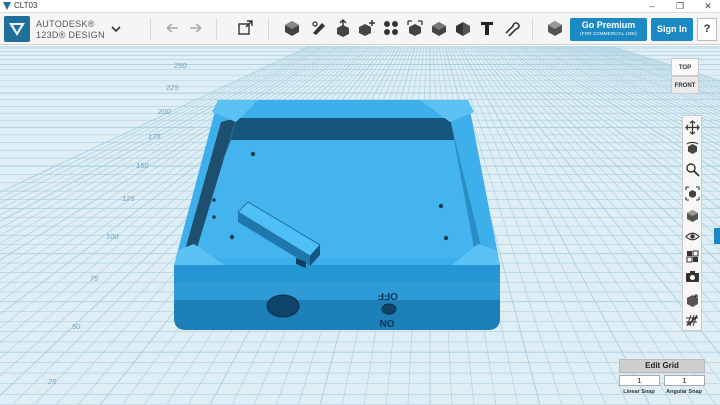  What do you see at coordinates (94, 278) in the screenshot?
I see `grid-label: 75` at bounding box center [94, 278].